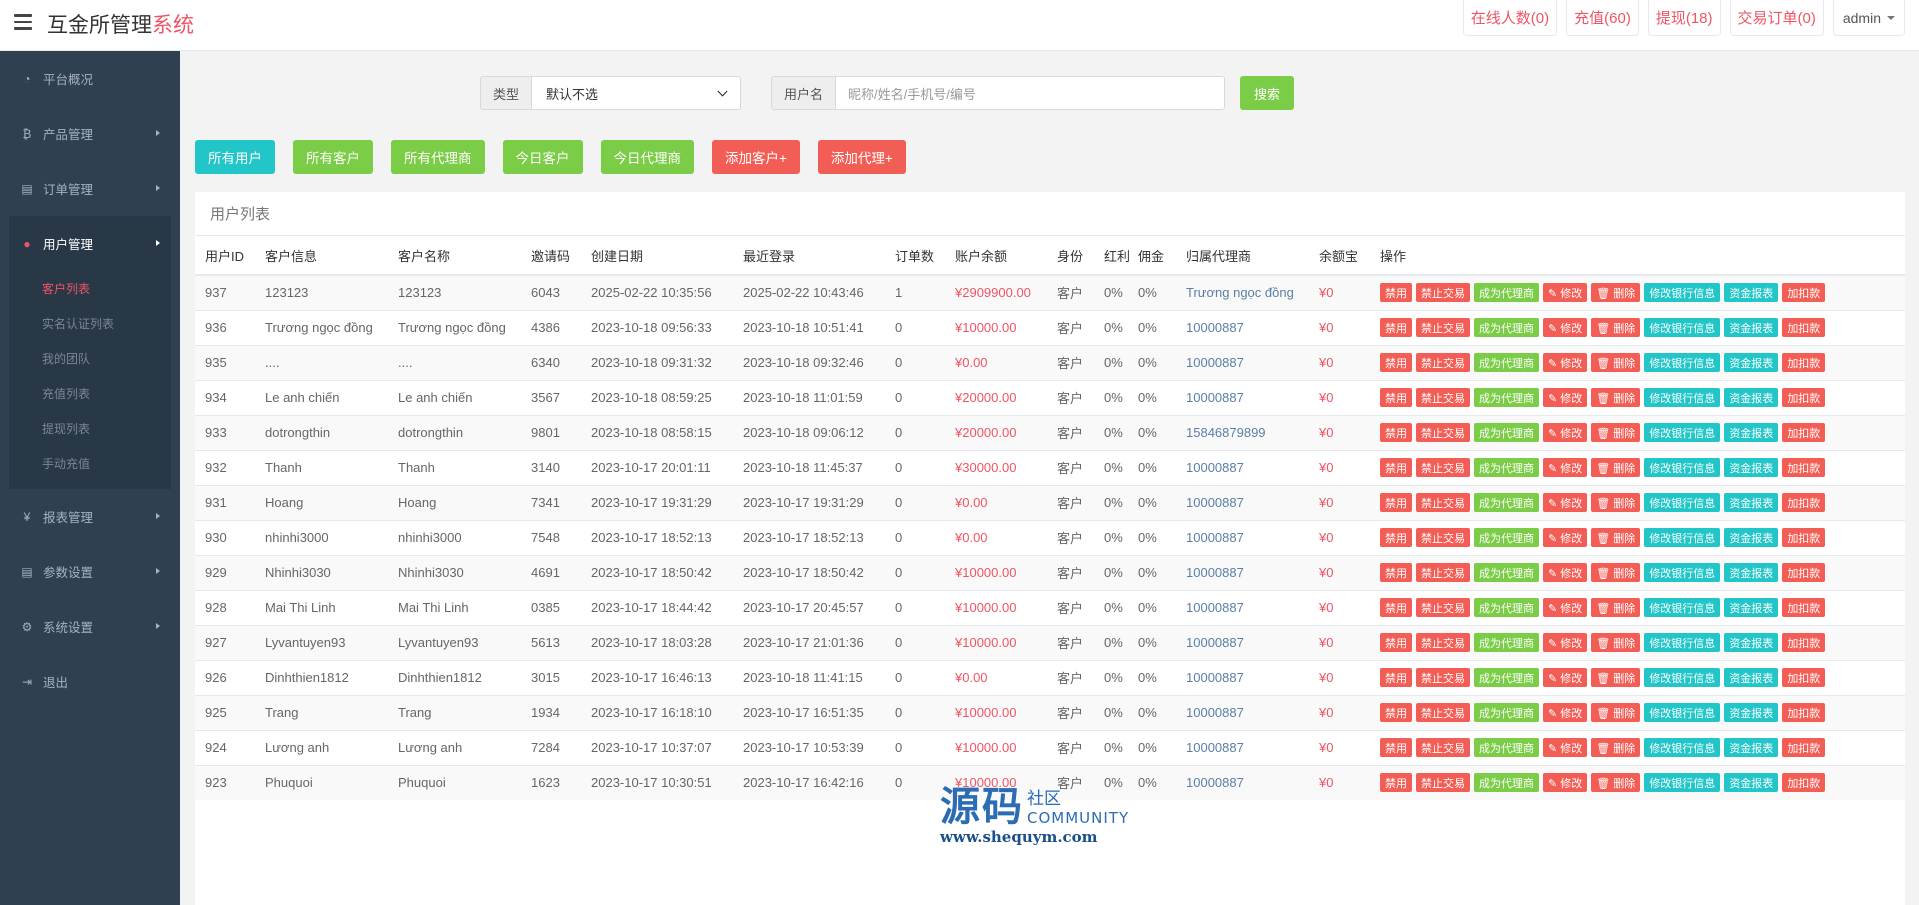  What do you see at coordinates (90, 428) in the screenshot?
I see `sidebar-subitem: 提现列表` at bounding box center [90, 428].